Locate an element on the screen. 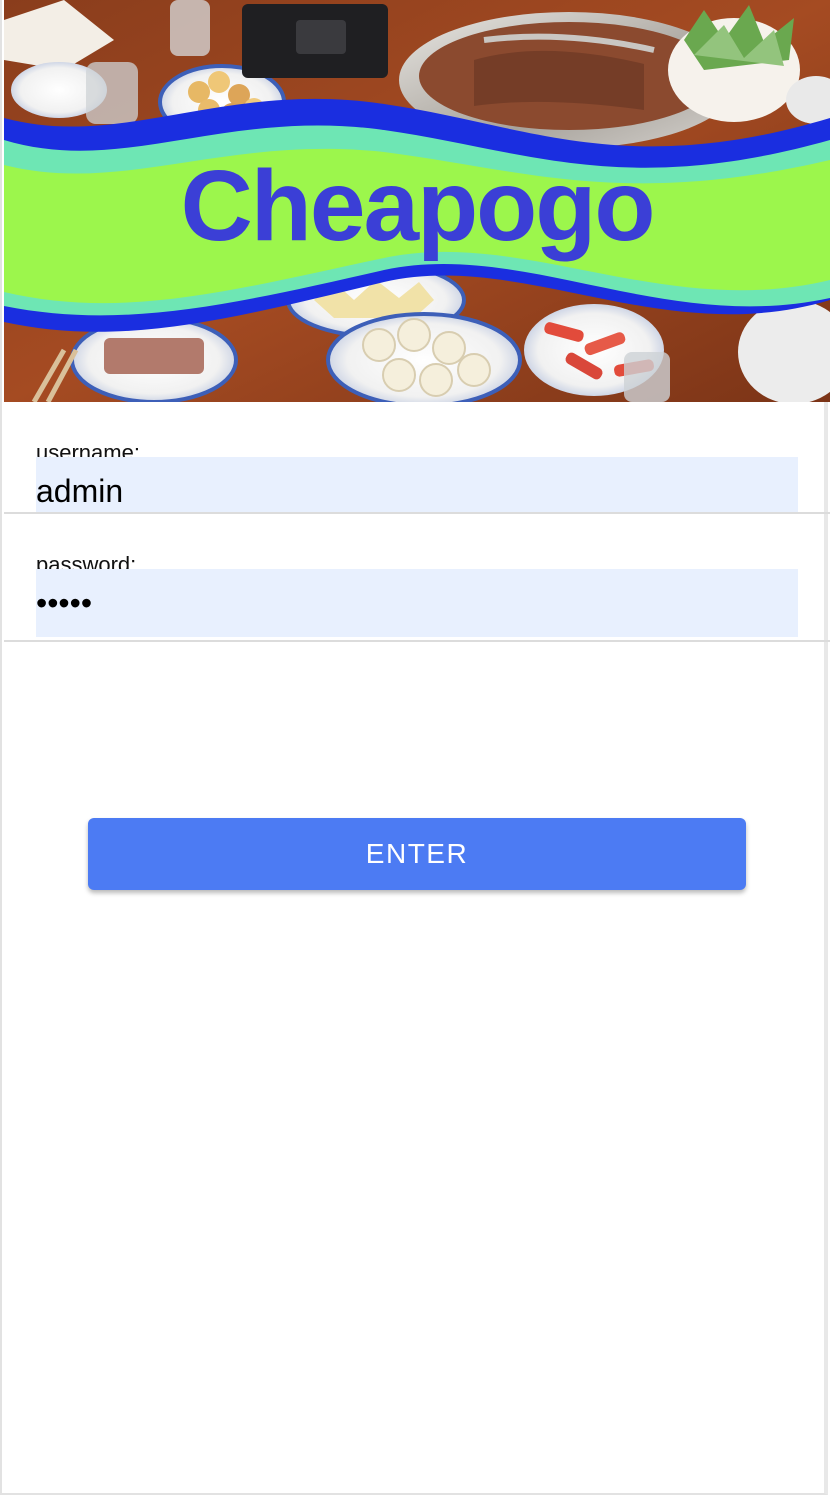 This screenshot has height=1498, width=834. password-row: password: is located at coordinates (417, 578).